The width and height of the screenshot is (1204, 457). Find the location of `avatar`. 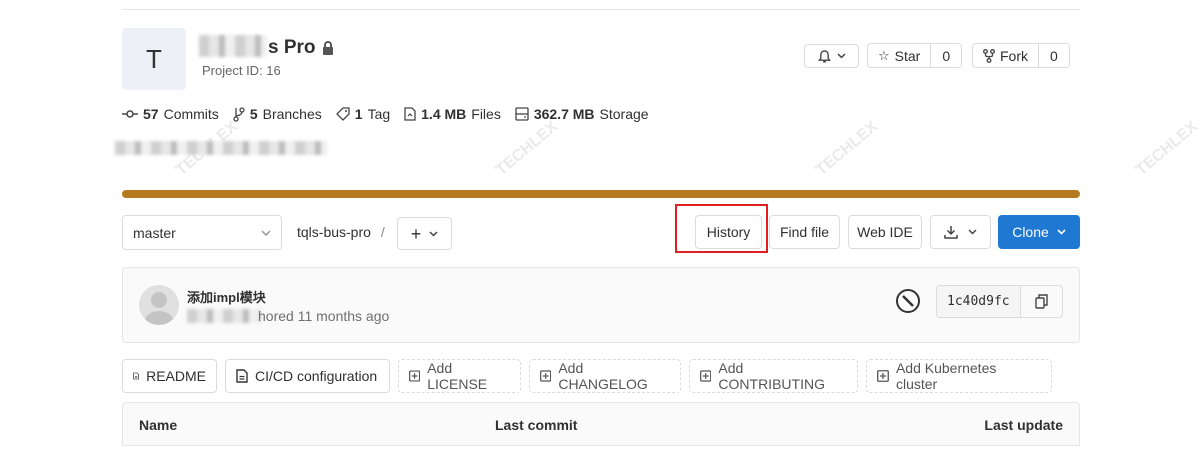

avatar is located at coordinates (159, 305).